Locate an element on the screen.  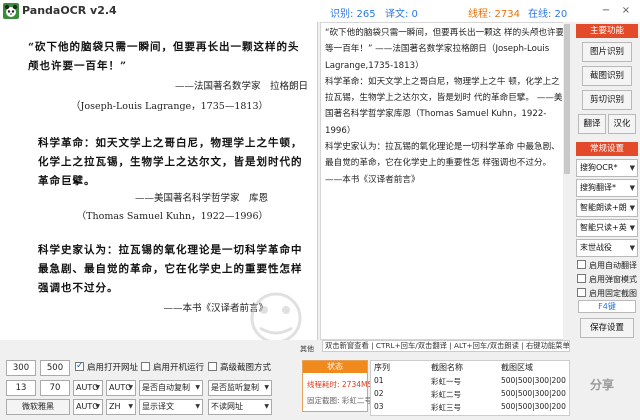
autostart-label: 启用开机运行 is located at coordinates (179, 368).